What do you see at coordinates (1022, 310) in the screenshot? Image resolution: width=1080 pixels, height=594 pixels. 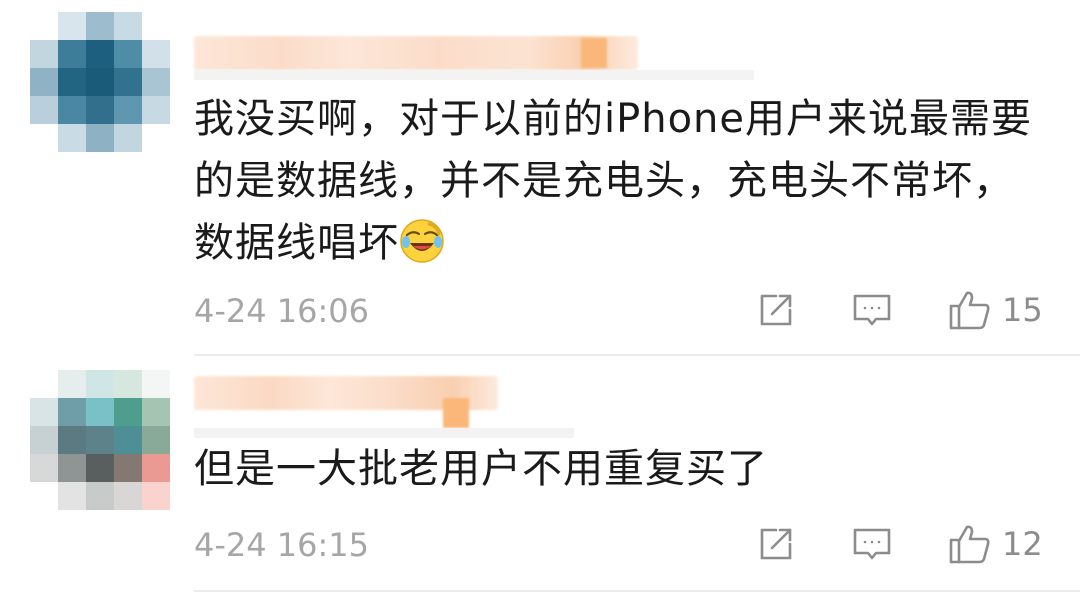 I see `like-count: 15` at bounding box center [1022, 310].